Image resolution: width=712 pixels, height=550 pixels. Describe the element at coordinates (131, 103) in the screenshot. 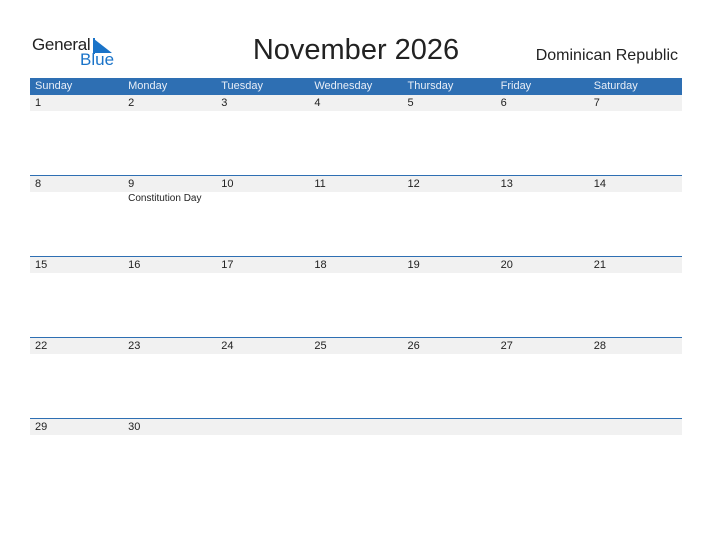

I see `day-number: 2` at that location.